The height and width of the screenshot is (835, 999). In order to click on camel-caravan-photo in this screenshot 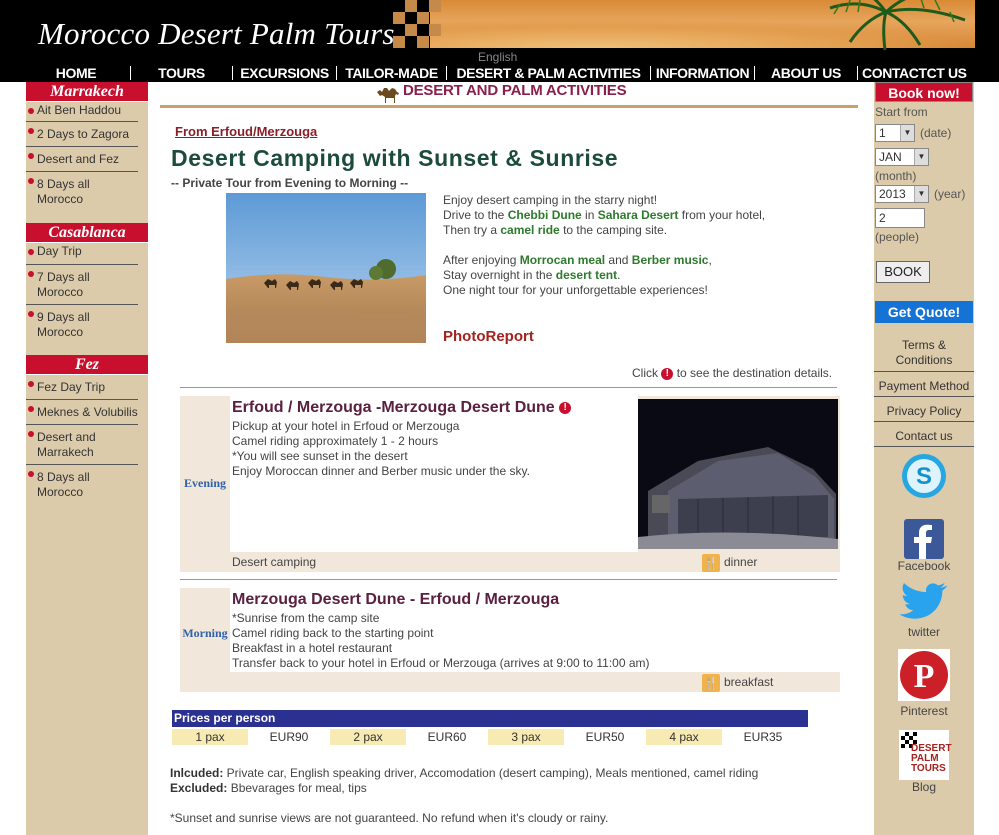, I will do `click(326, 268)`.